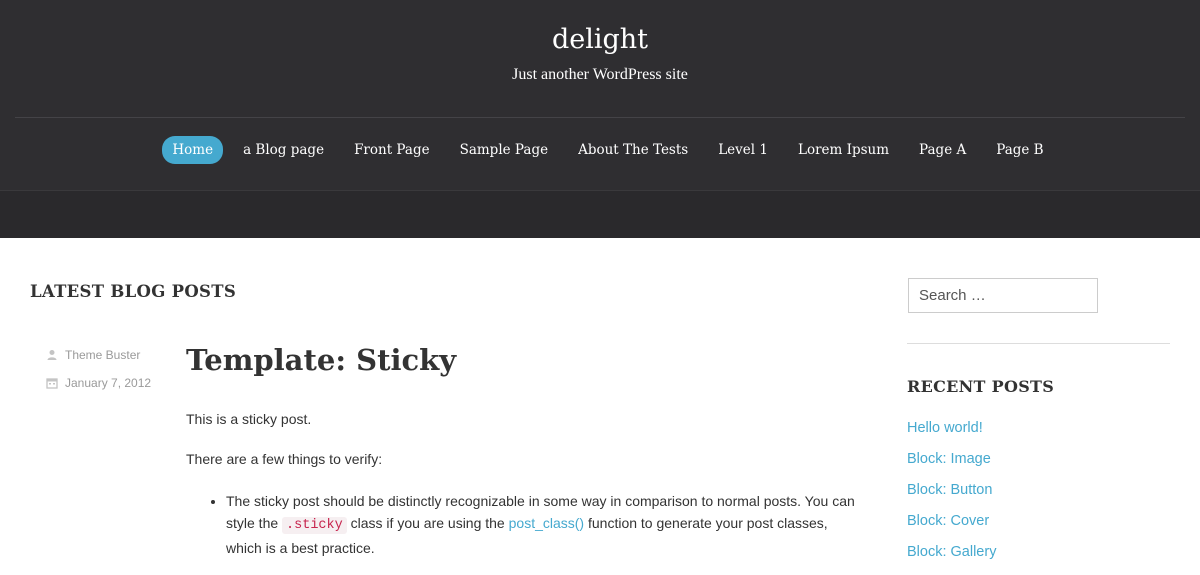  Describe the element at coordinates (743, 150) in the screenshot. I see `nav-item-level-1: Level 1` at that location.